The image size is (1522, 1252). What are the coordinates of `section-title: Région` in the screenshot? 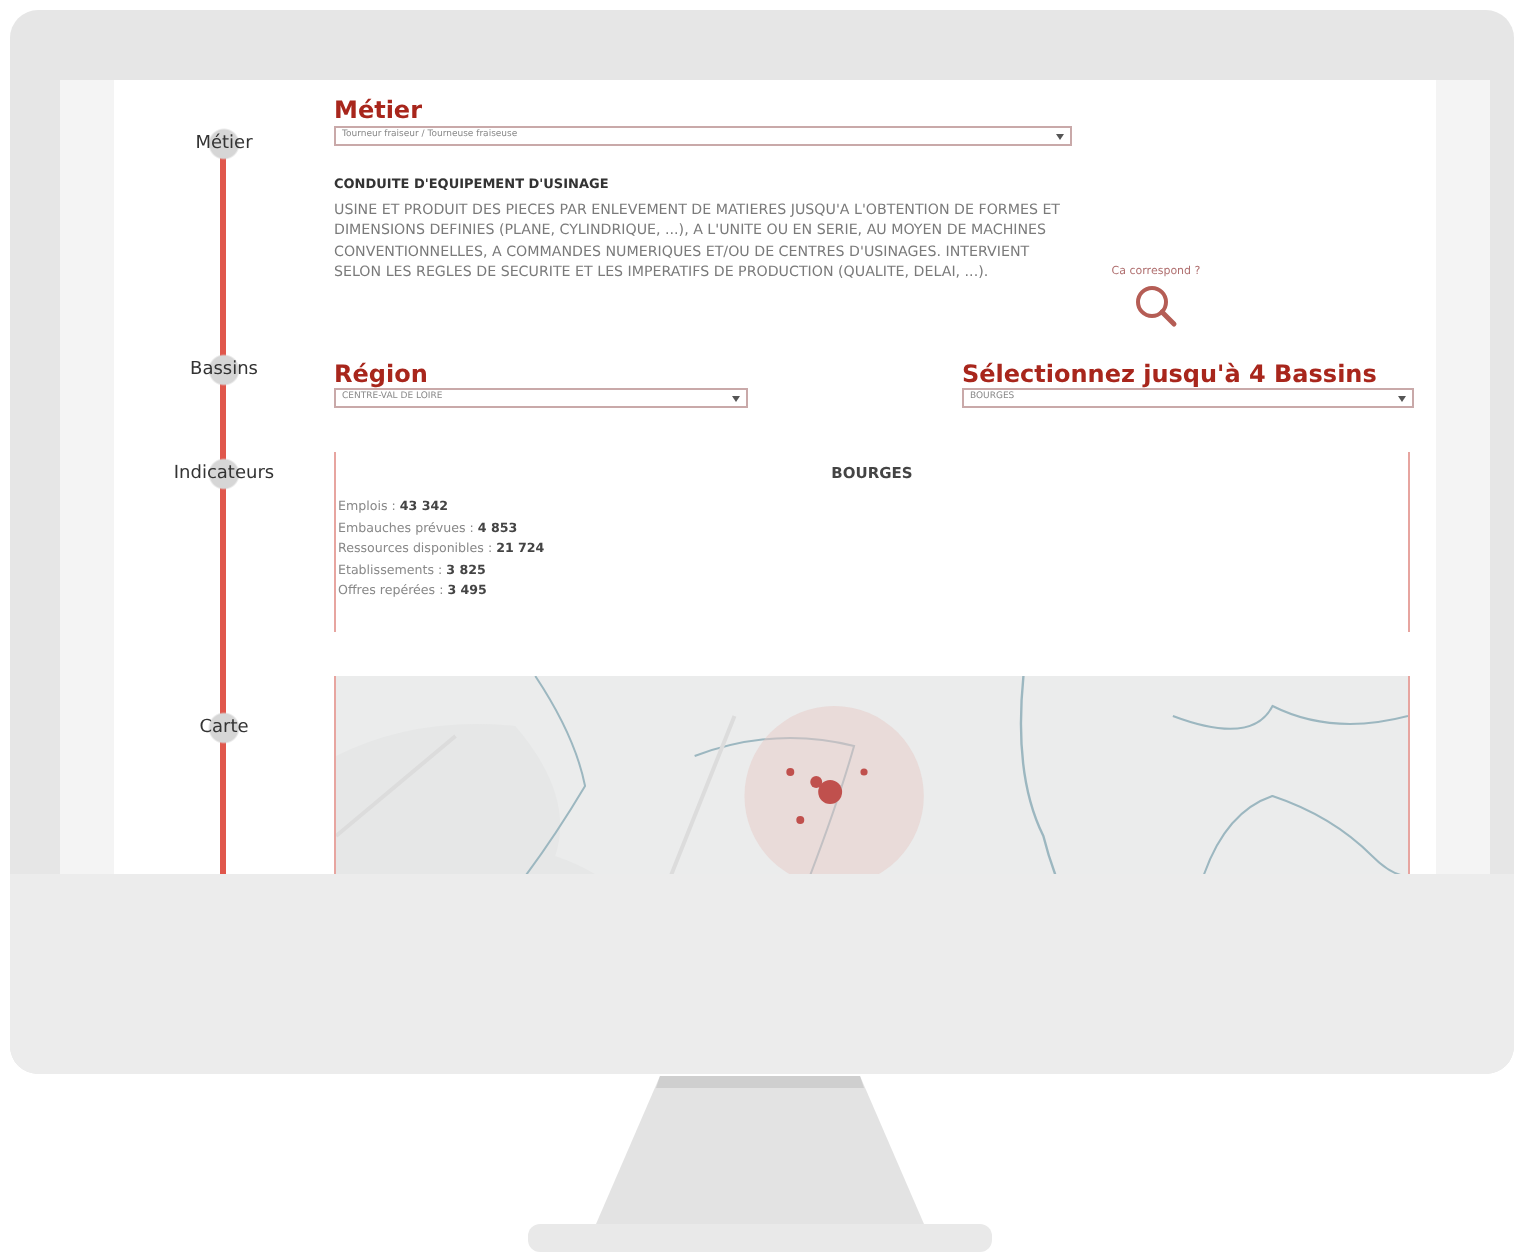 It's located at (382, 374).